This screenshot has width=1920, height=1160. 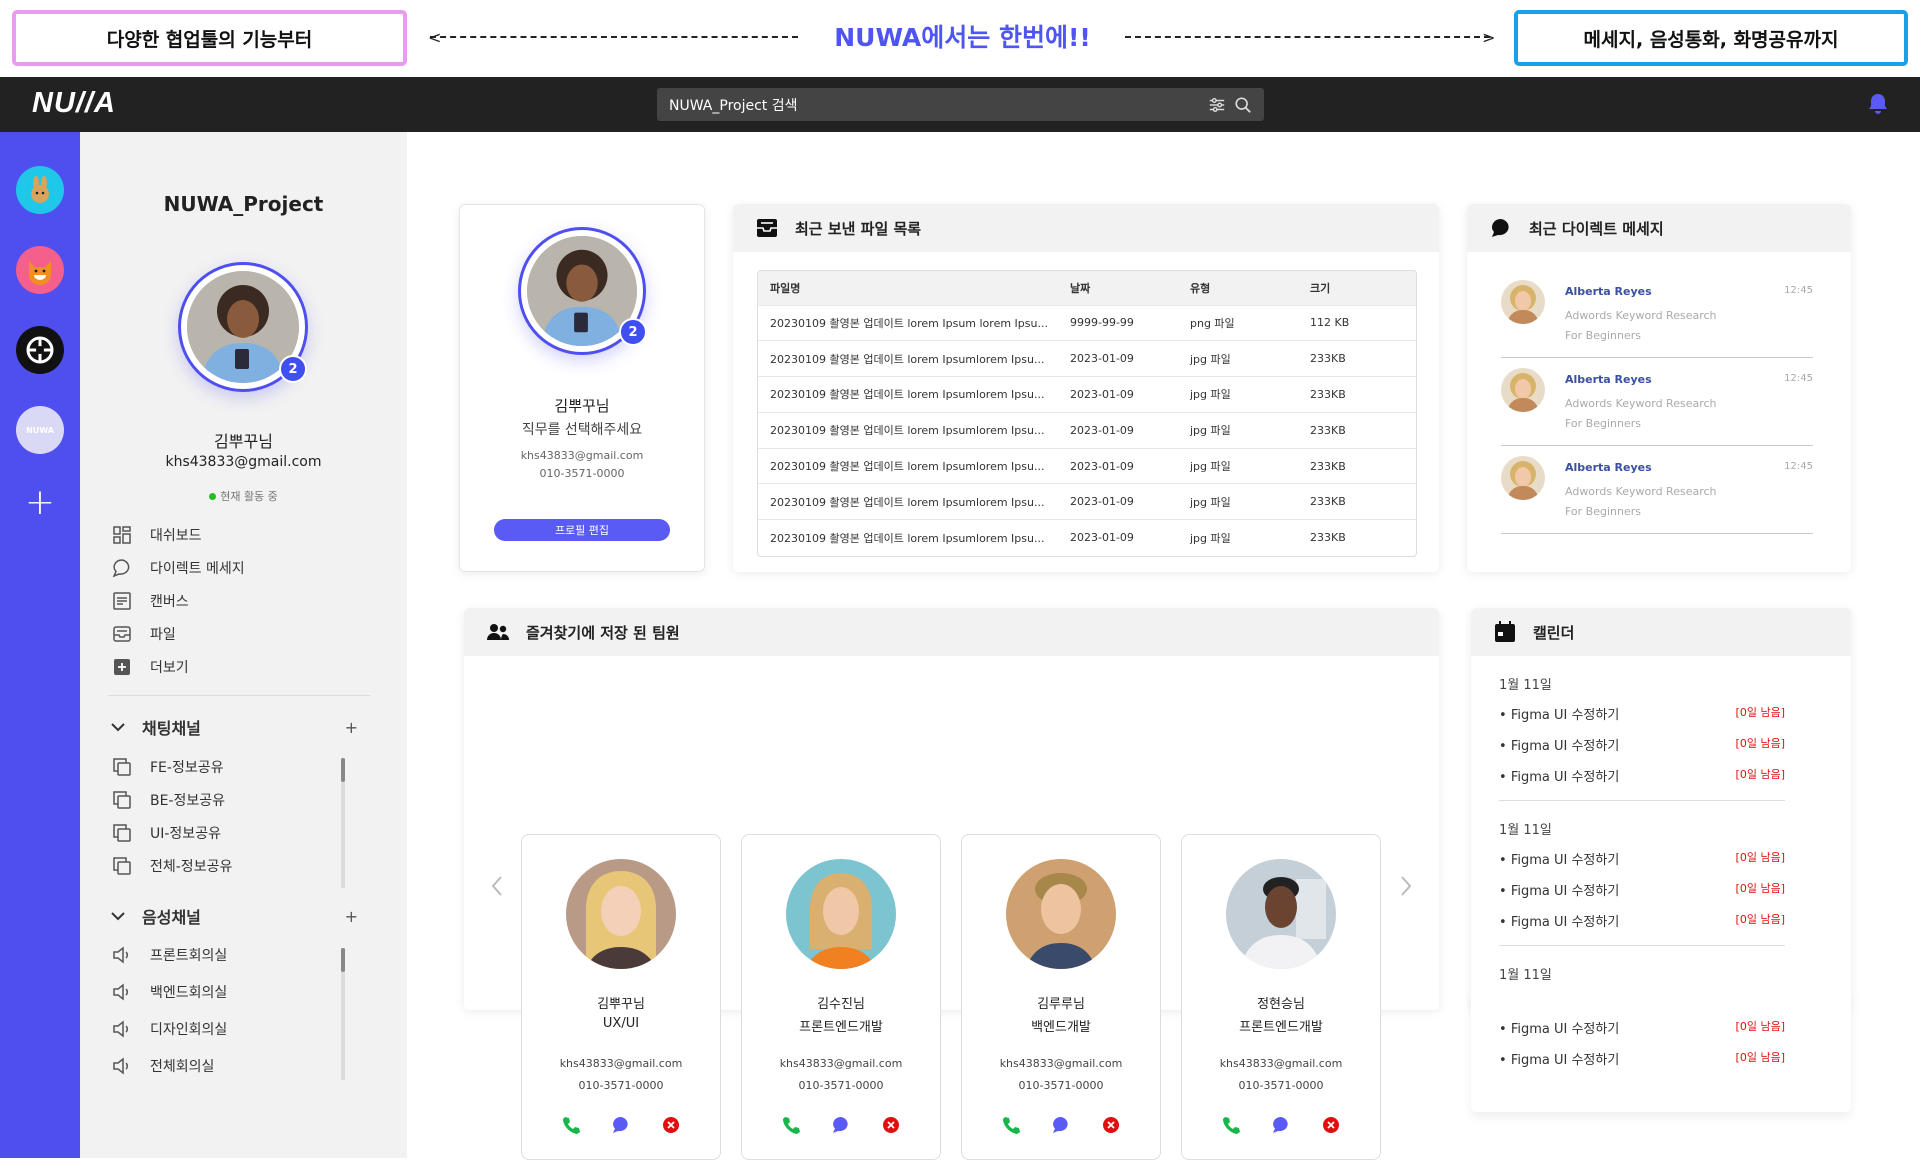 What do you see at coordinates (621, 1004) in the screenshot?
I see `member-name: 김뿌꾸님` at bounding box center [621, 1004].